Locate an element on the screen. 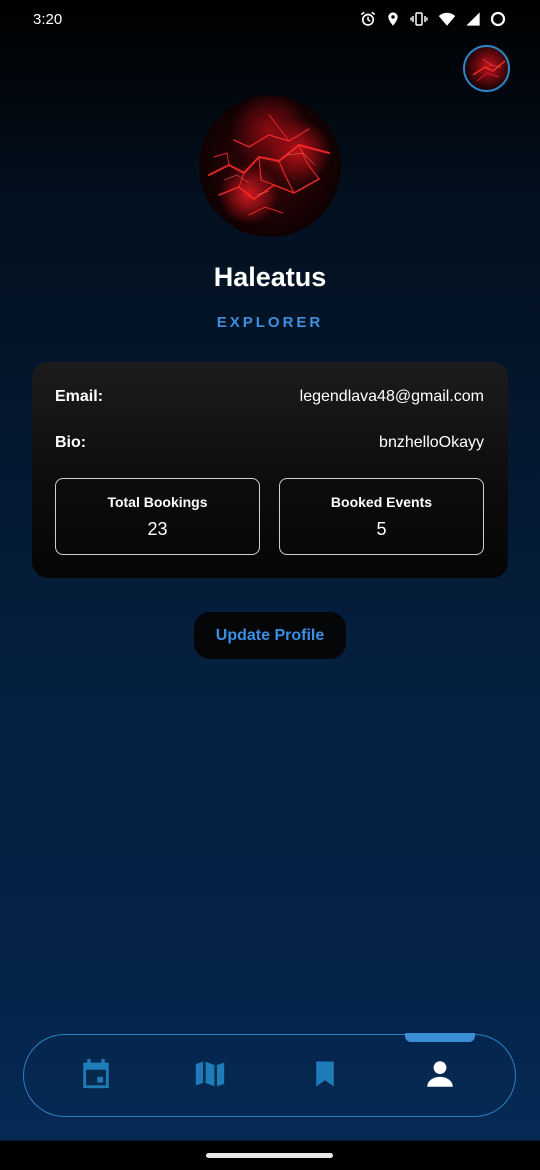  home-gesture-pill is located at coordinates (269, 1155).